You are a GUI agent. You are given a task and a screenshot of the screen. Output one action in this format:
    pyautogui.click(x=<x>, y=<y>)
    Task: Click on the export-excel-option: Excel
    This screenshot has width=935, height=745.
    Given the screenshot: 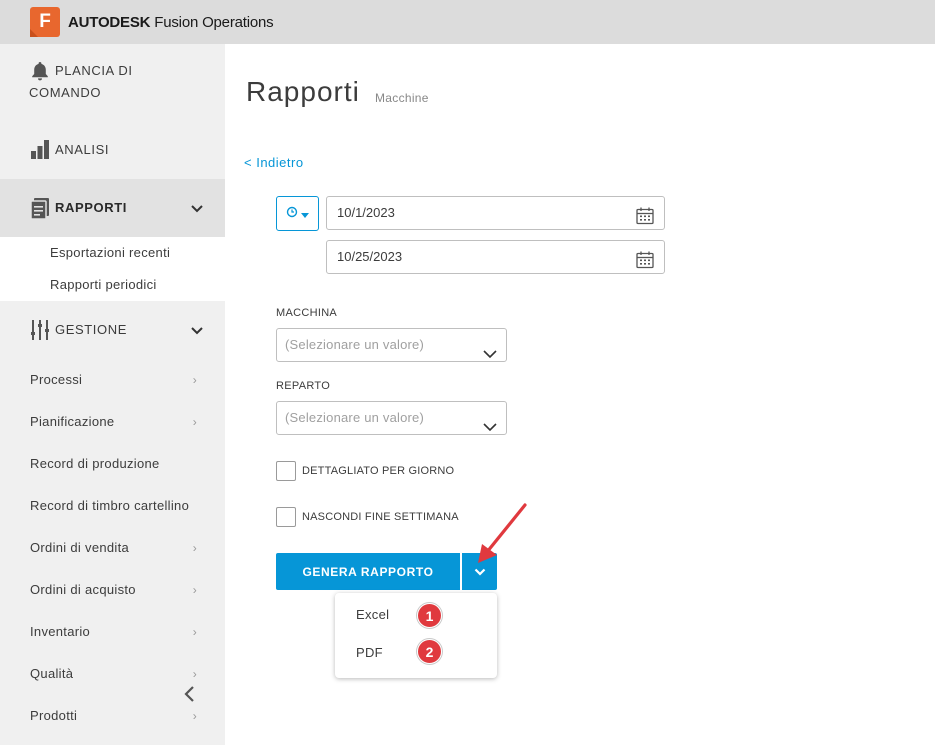 What is the action you would take?
    pyautogui.click(x=372, y=614)
    